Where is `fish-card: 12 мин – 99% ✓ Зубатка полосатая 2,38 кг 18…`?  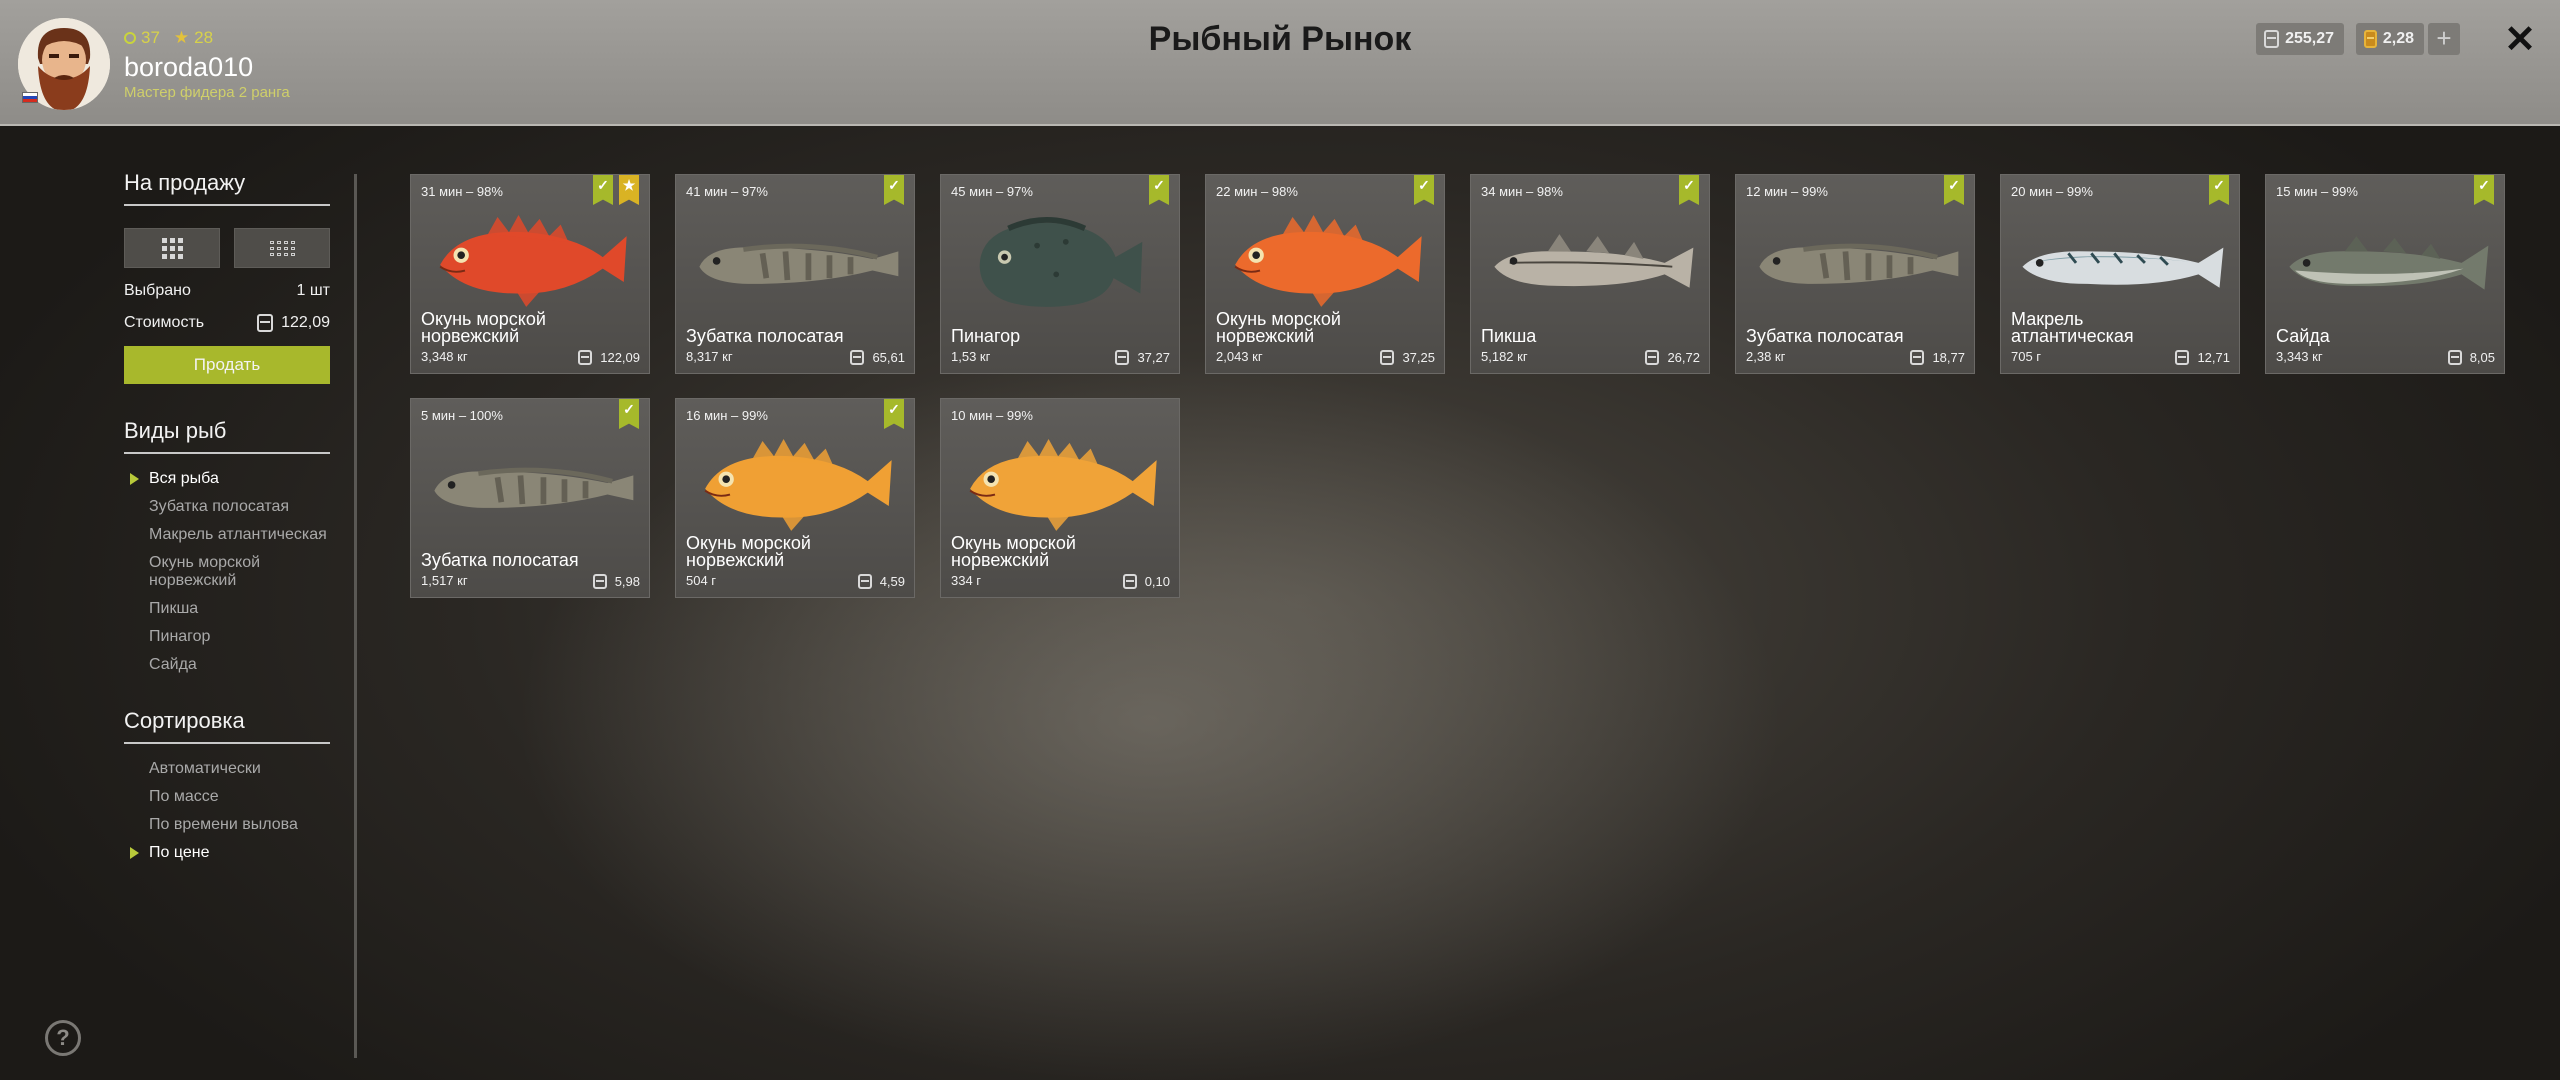 fish-card: 12 мин – 99% ✓ Зубатка полосатая 2,38 кг 18… is located at coordinates (1855, 274).